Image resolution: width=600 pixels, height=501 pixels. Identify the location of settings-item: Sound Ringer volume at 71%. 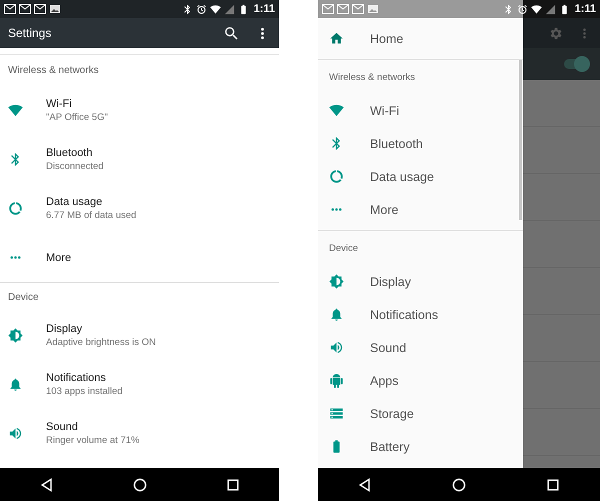
(139, 433).